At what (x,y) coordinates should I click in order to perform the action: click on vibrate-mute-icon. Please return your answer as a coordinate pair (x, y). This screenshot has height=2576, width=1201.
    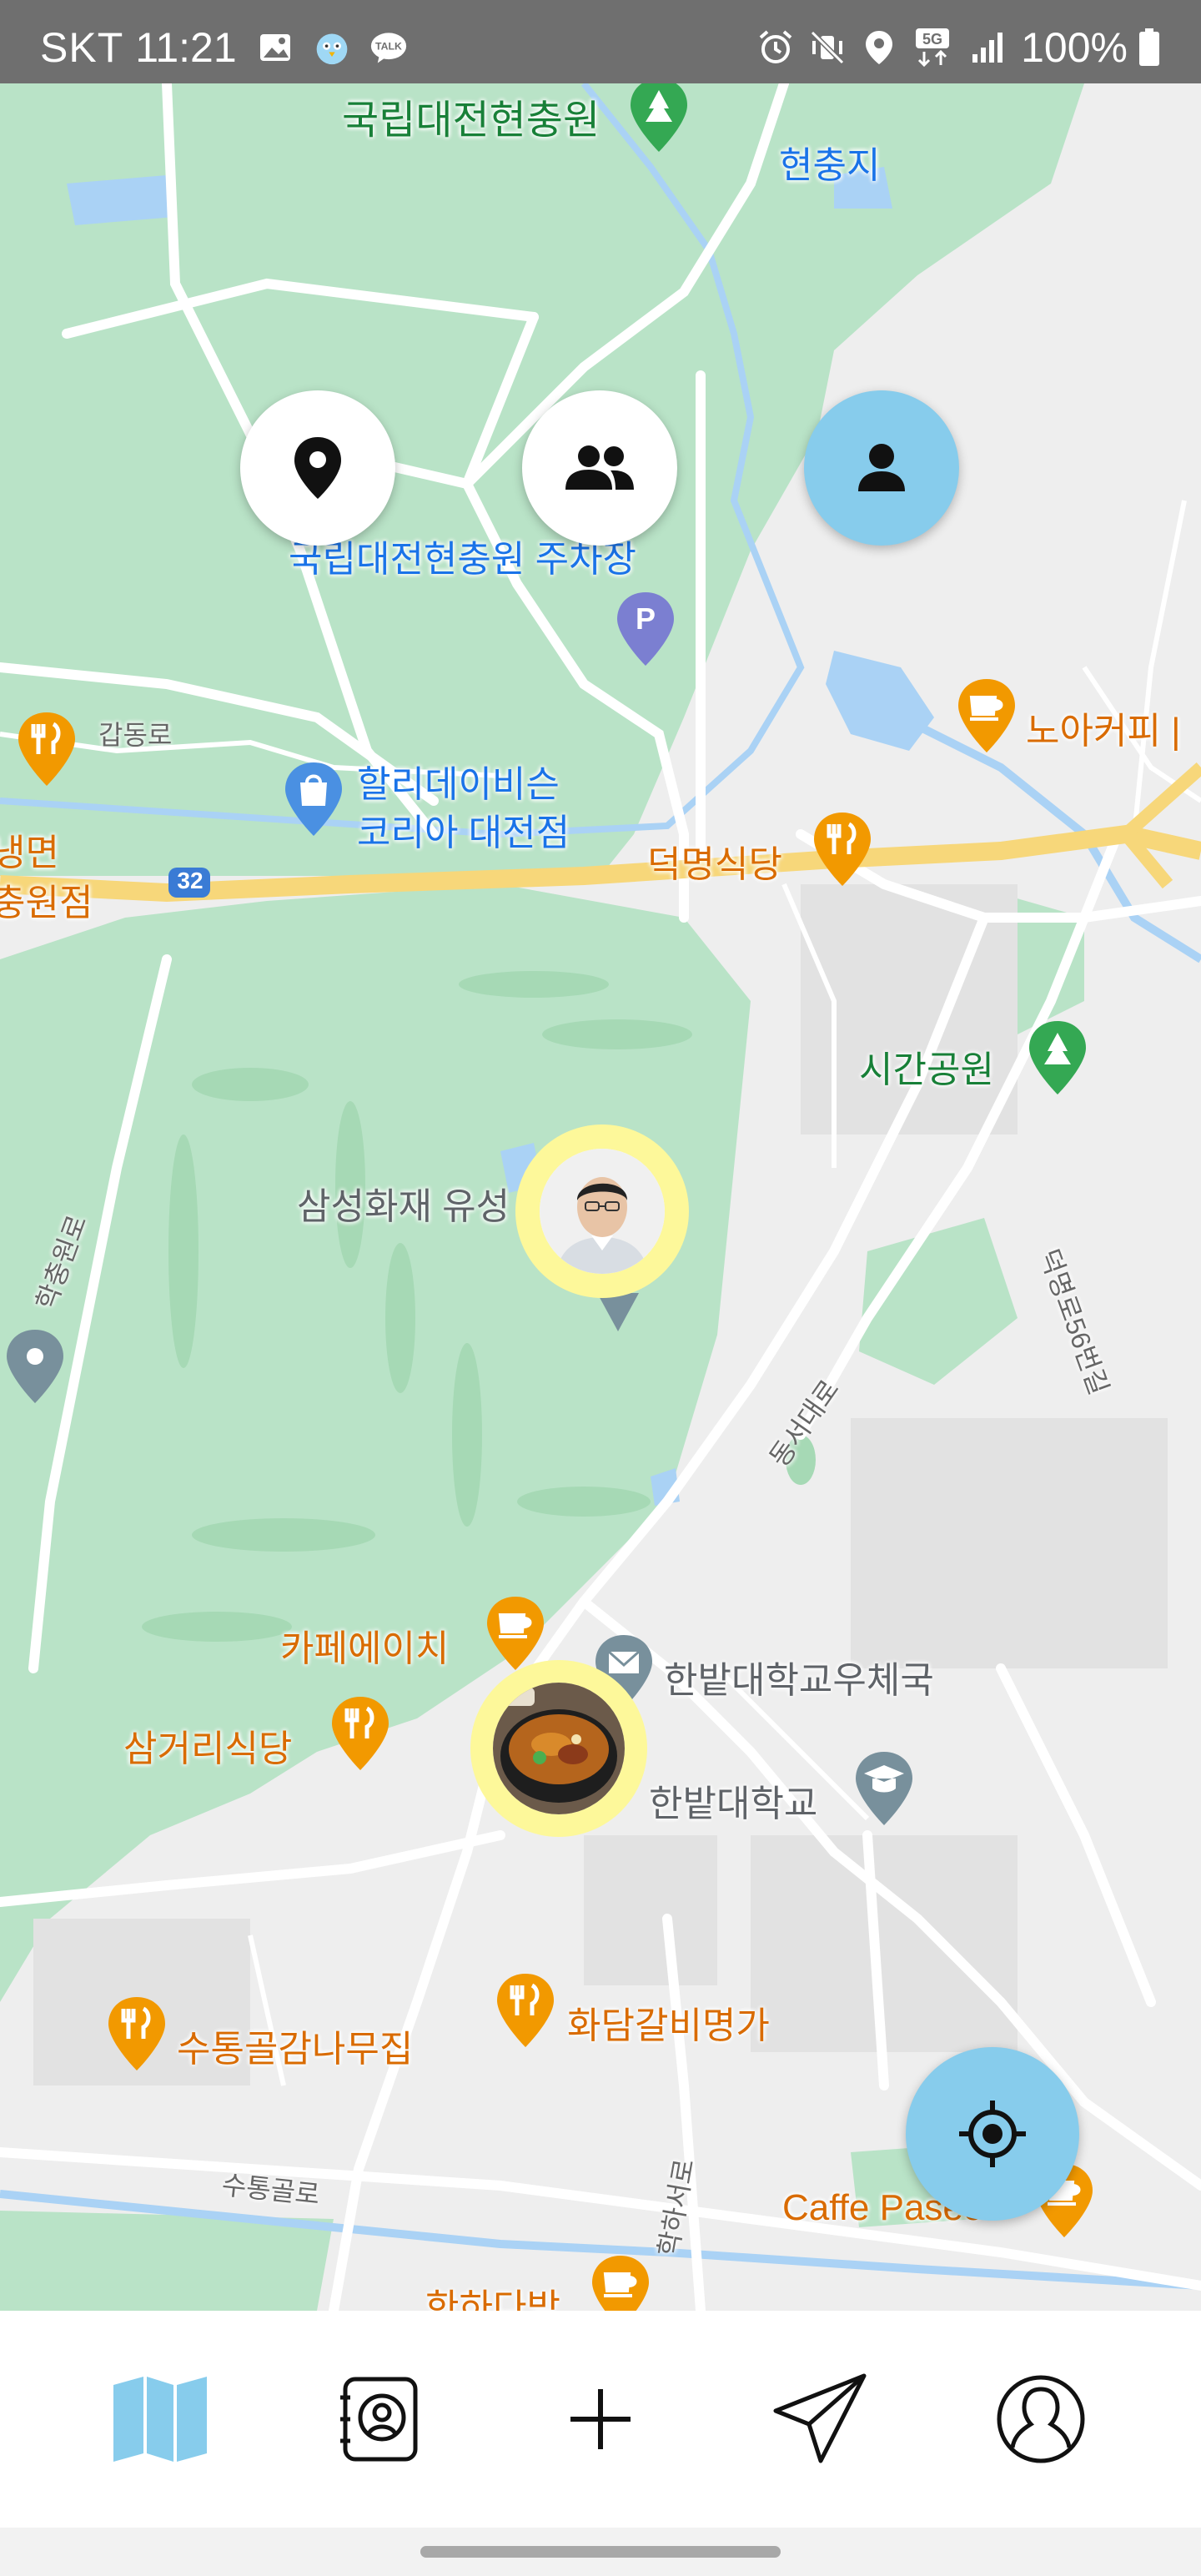
    Looking at the image, I should click on (828, 47).